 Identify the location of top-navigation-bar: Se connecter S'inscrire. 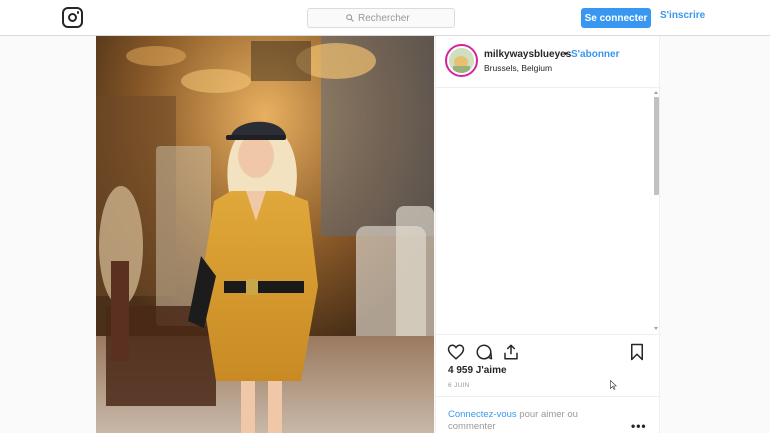
(385, 18).